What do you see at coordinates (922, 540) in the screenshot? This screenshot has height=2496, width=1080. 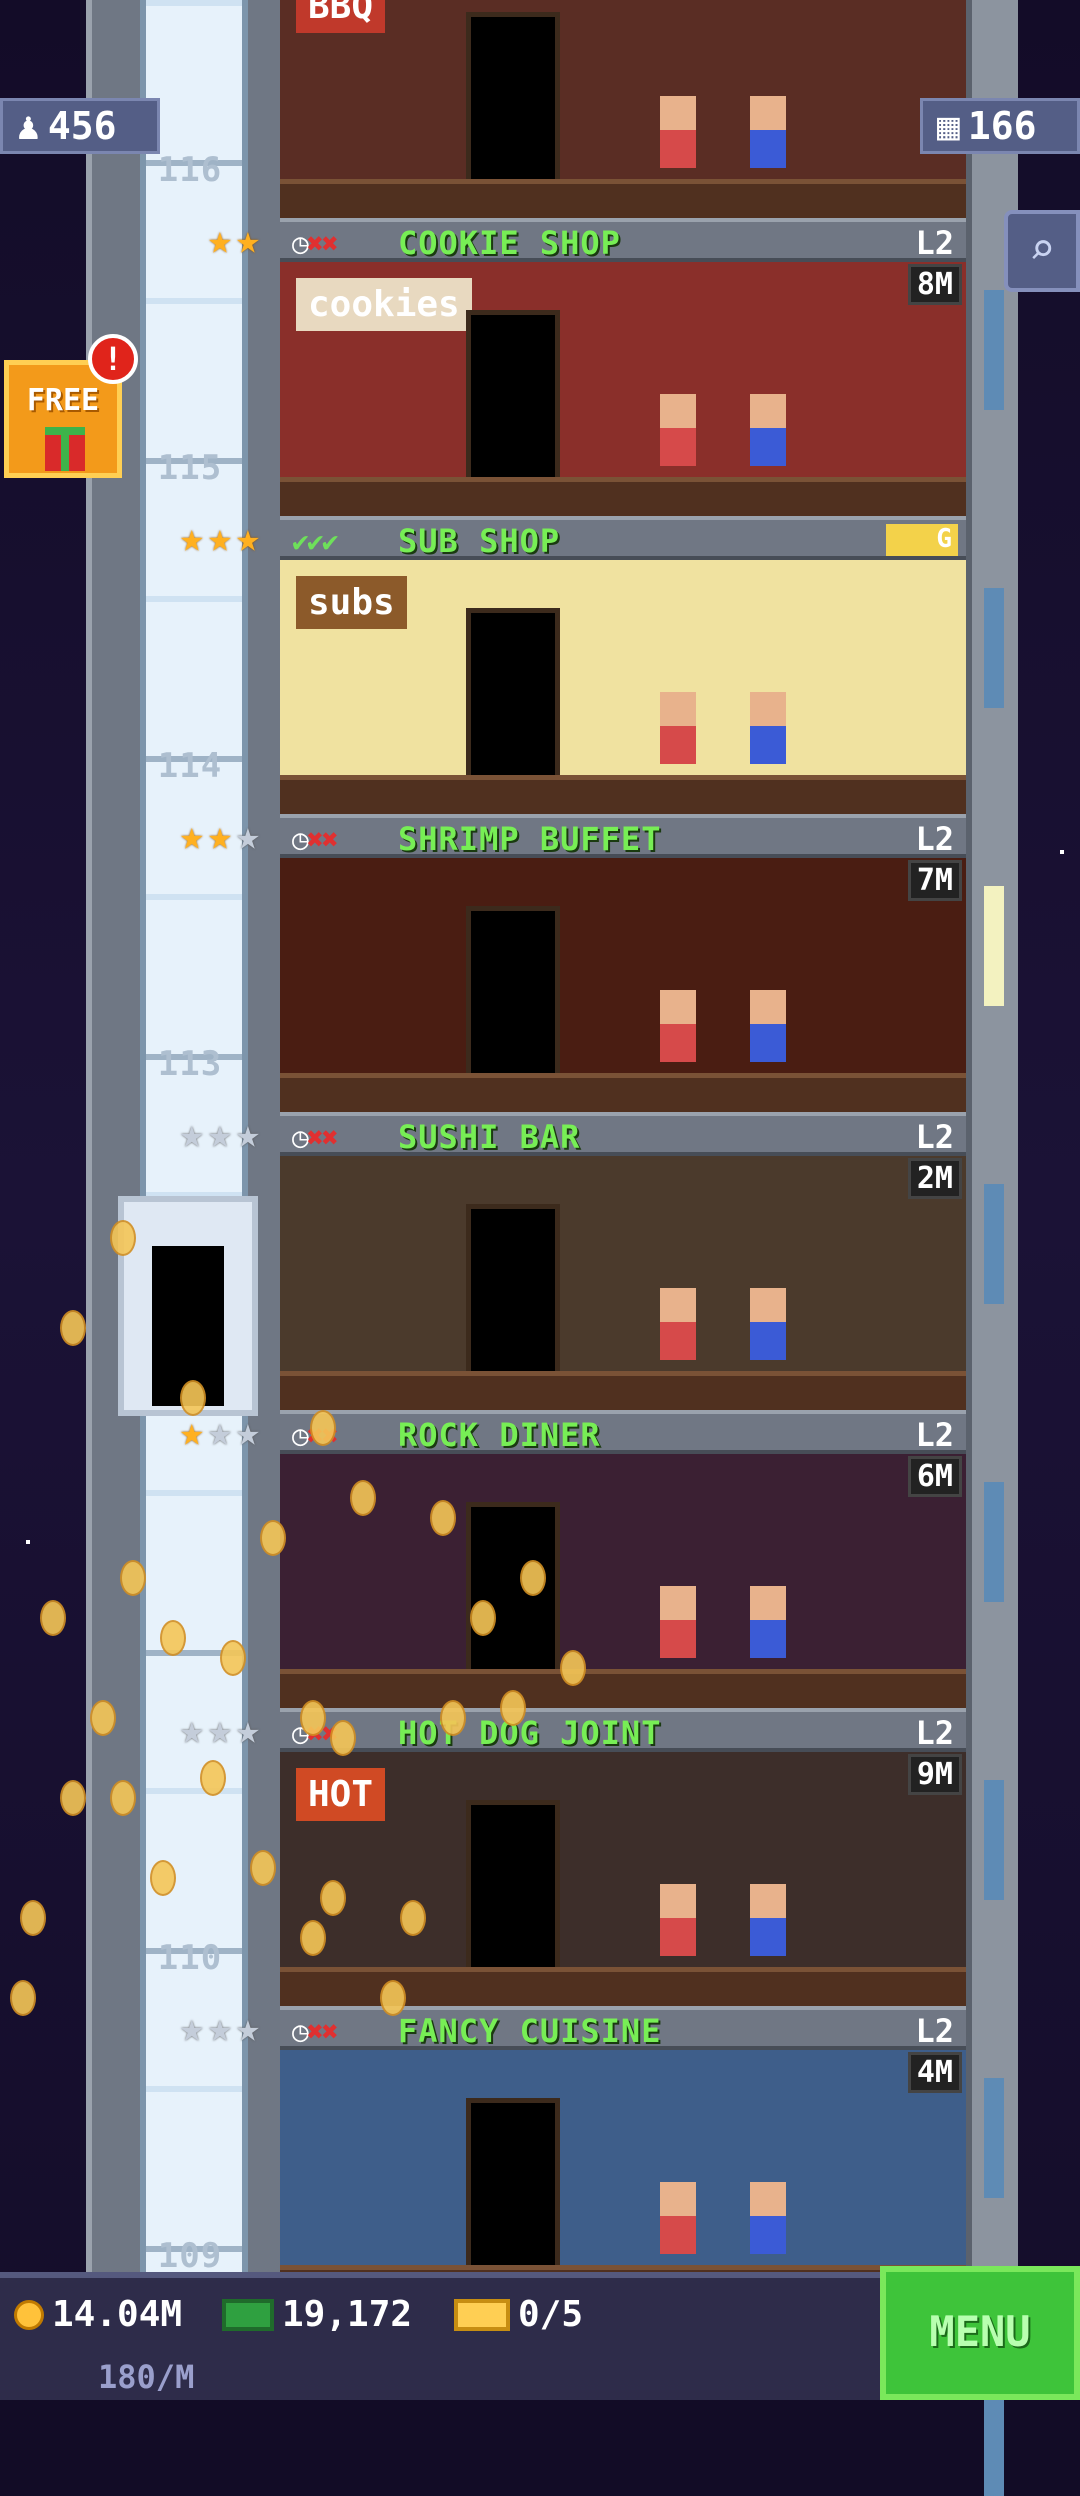 I see `special-badge: G` at bounding box center [922, 540].